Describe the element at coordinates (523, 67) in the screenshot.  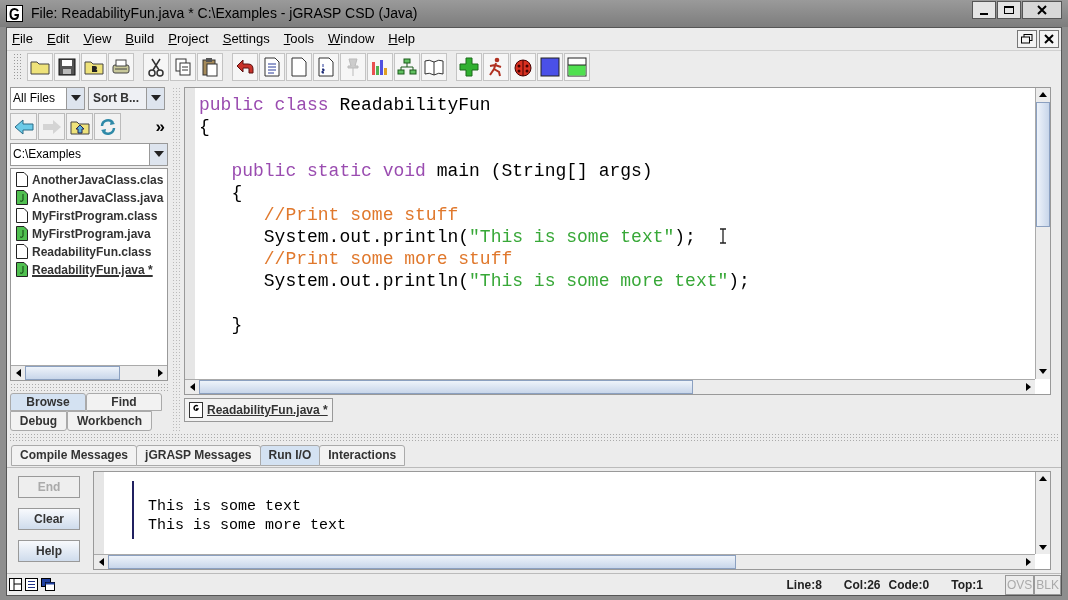
I see `debug-button` at that location.